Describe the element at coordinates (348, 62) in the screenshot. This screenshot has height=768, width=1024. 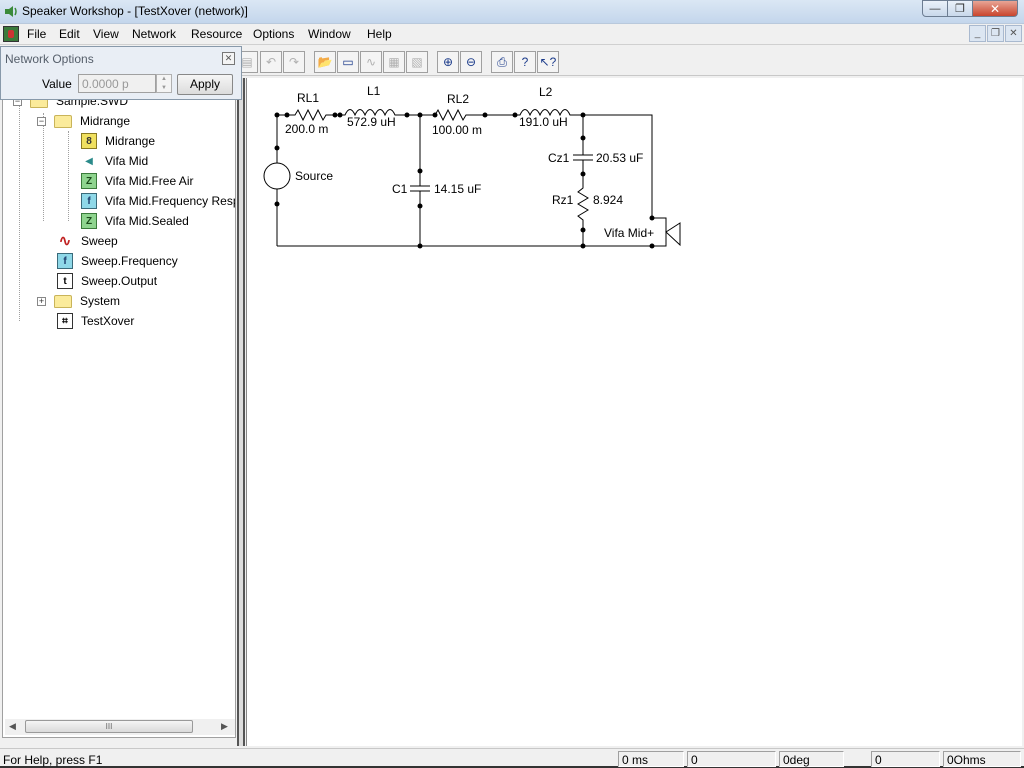
I see `properties-button: ▭` at that location.